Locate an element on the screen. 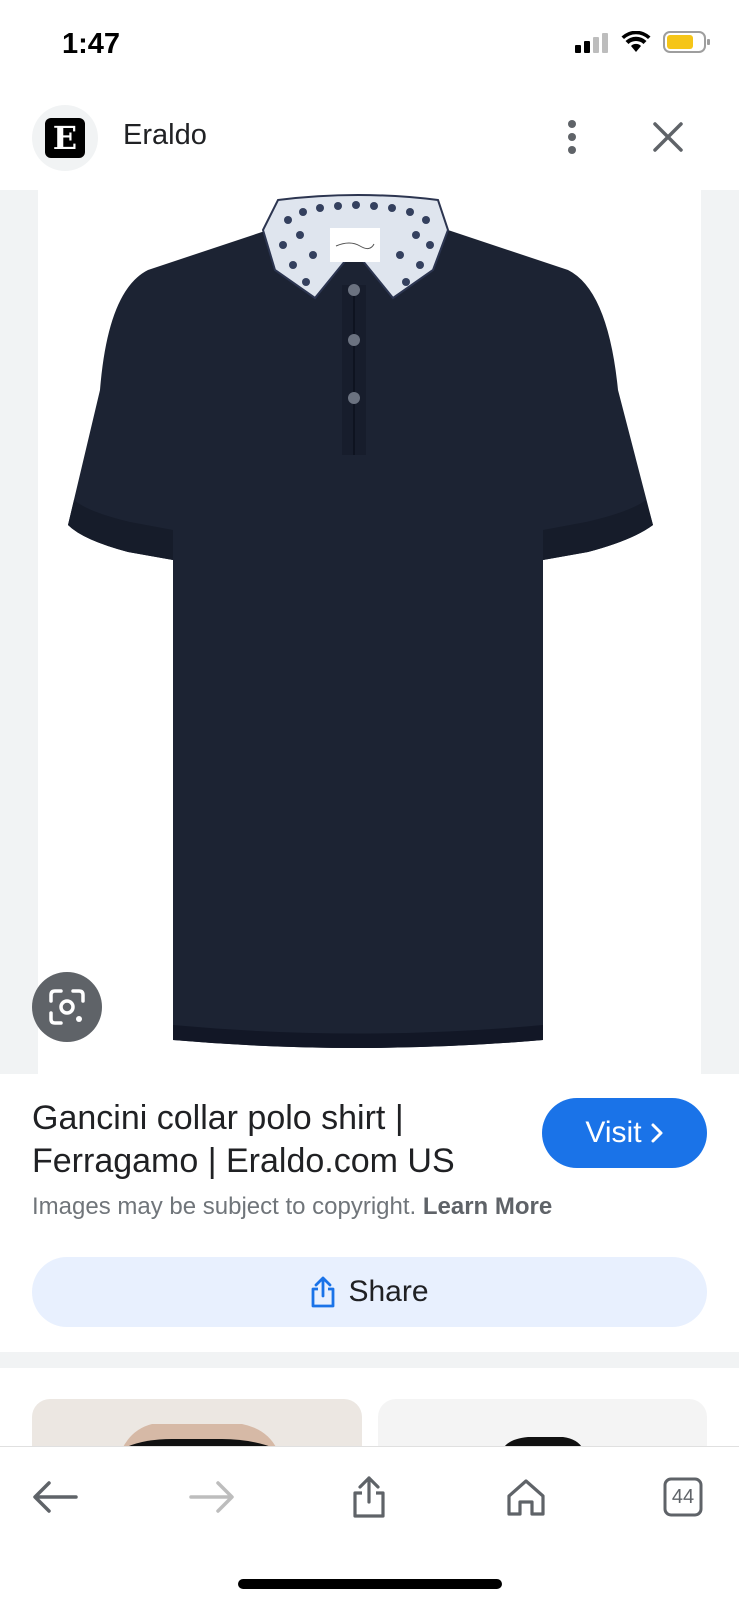 Image resolution: width=739 pixels, height=1601 pixels. tab-count: 44 is located at coordinates (683, 1496).